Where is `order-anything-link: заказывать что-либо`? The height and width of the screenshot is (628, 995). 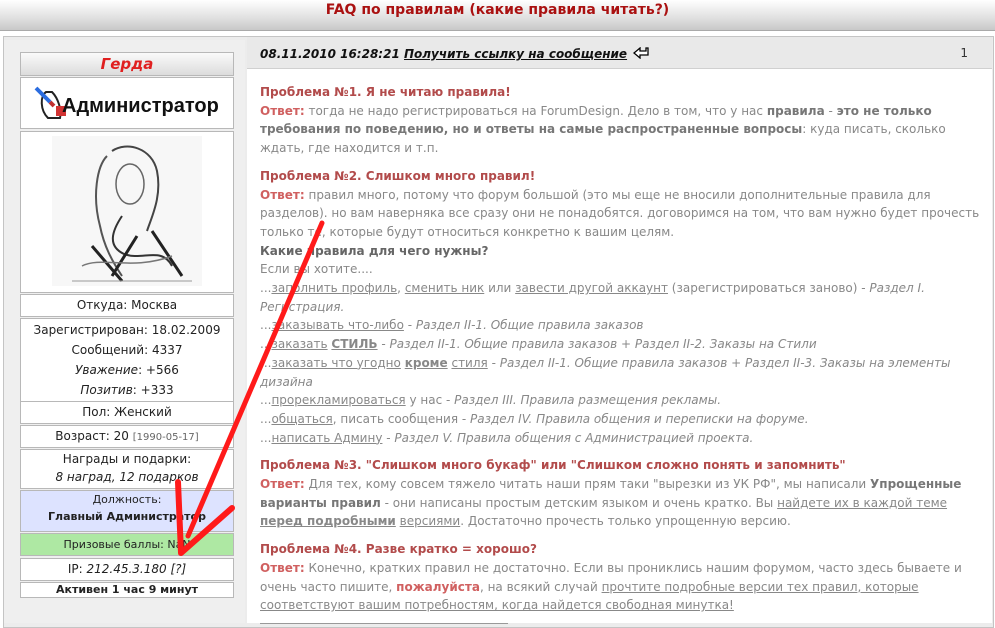 order-anything-link: заказывать что-либо is located at coordinates (337, 325).